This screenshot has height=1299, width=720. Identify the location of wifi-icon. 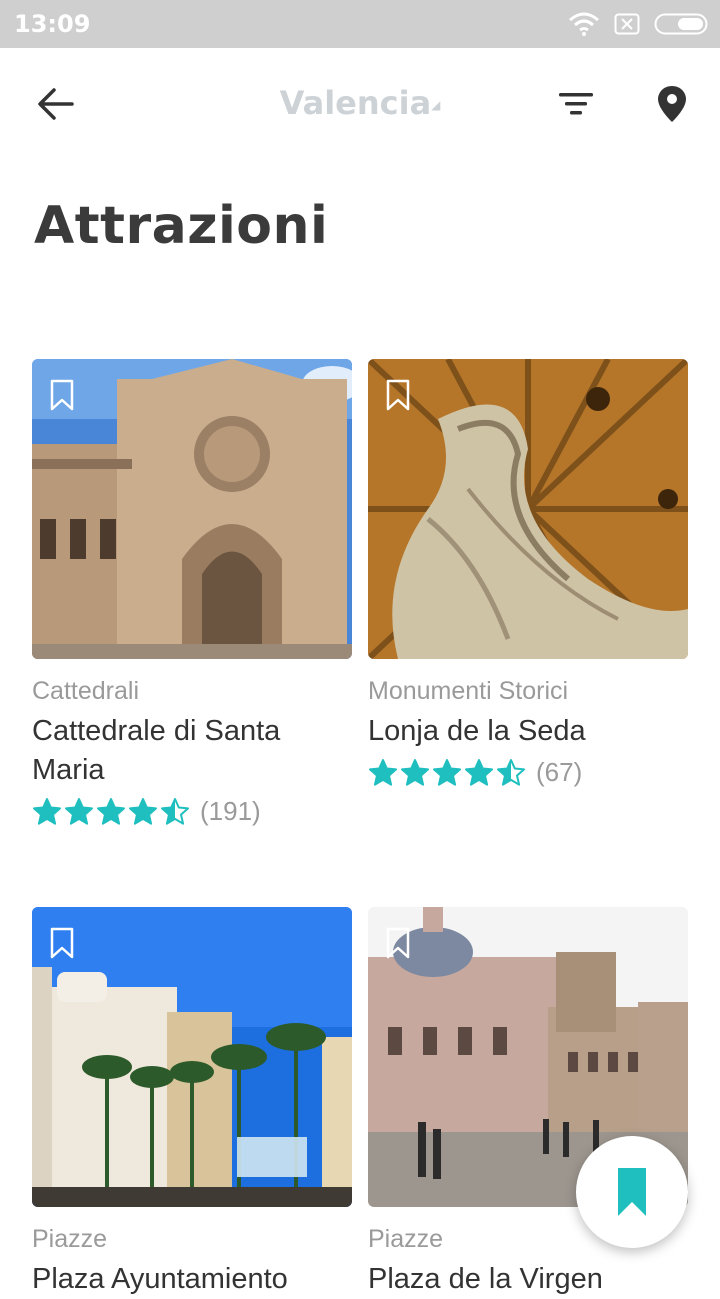
(584, 24).